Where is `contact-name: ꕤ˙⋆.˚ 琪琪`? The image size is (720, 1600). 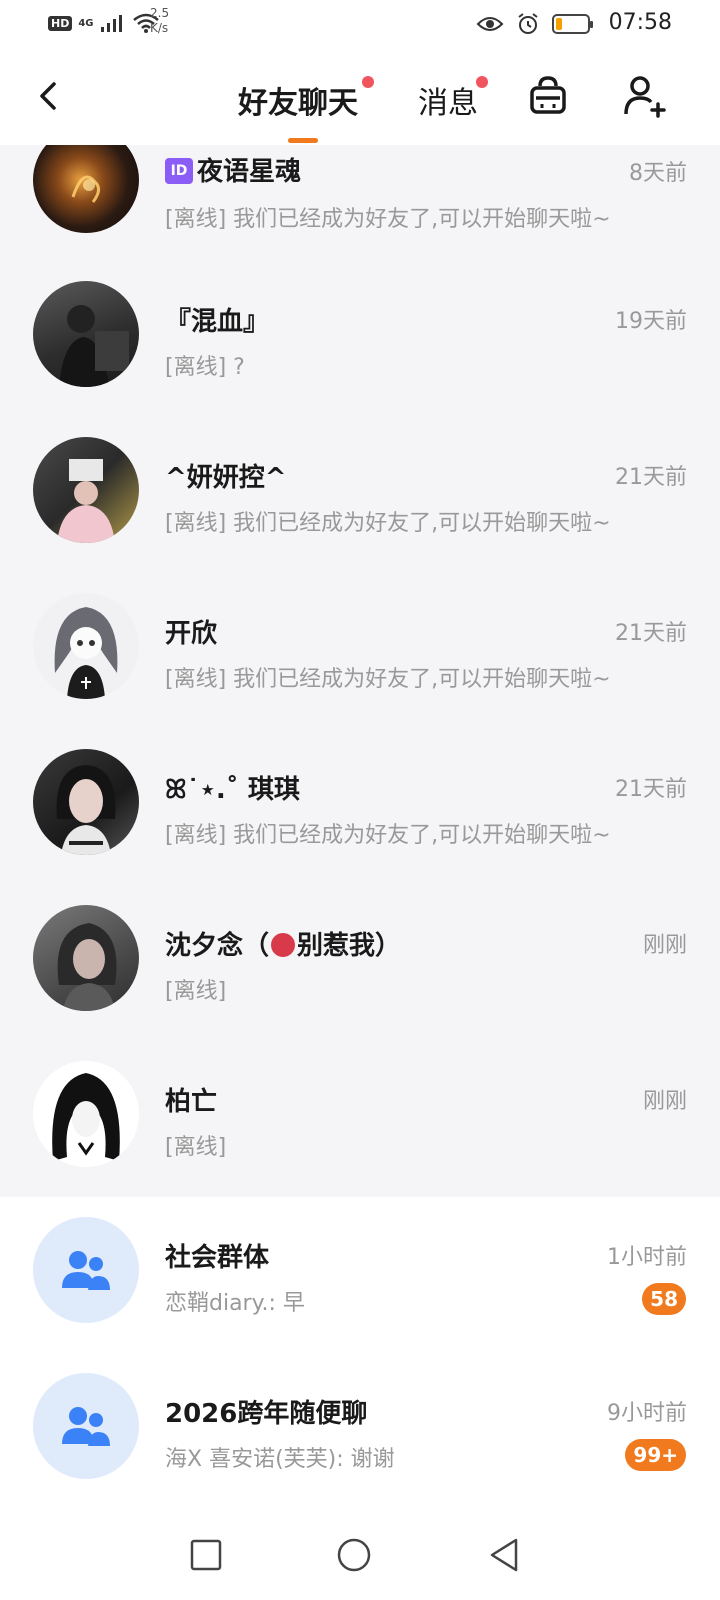 contact-name: ꕤ˙⋆.˚ 琪琪 is located at coordinates (232, 790).